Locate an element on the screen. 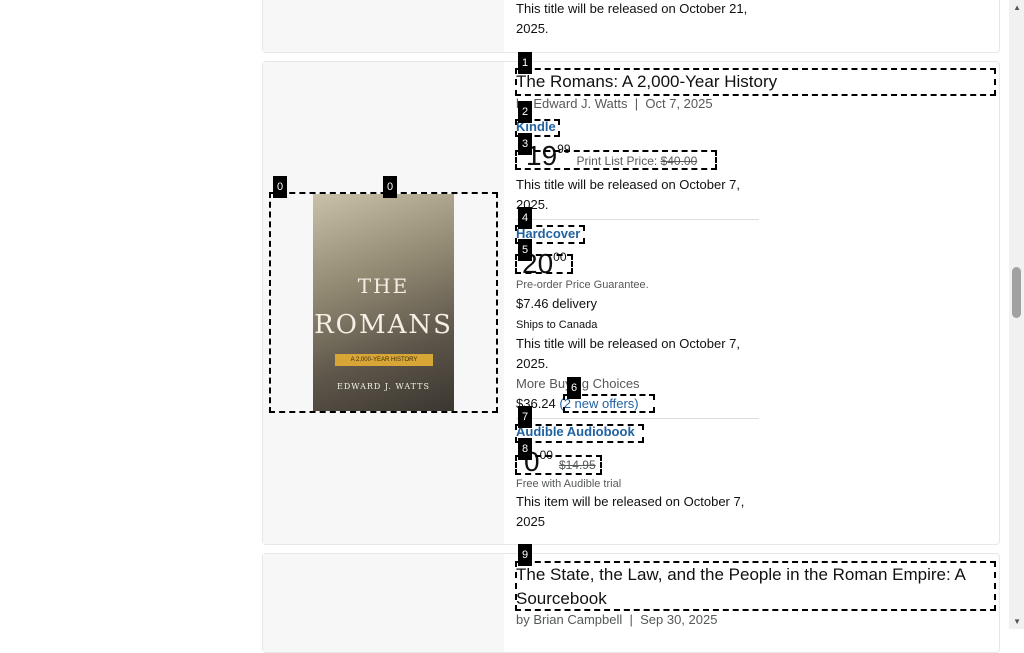  by-label: by is located at coordinates (523, 619).